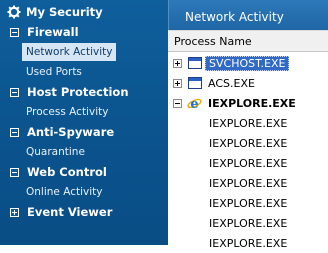 The width and height of the screenshot is (328, 253). Describe the element at coordinates (78, 92) in the screenshot. I see `nav-host-protection-label: Host Protection` at that location.